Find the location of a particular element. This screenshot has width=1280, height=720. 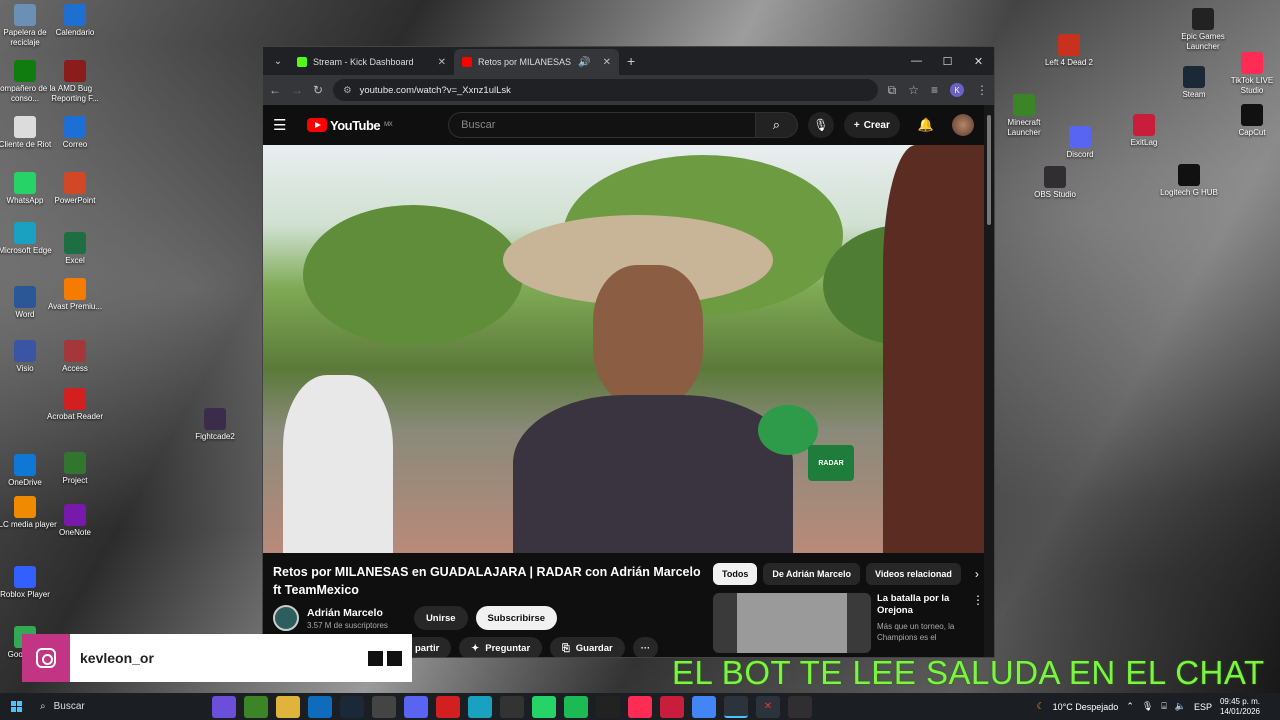

tab-search-icon: ⌄ is located at coordinates (278, 61).